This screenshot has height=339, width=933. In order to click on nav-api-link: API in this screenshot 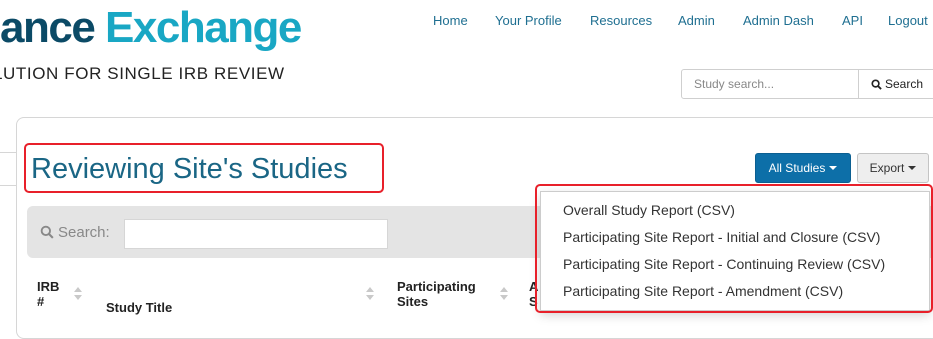, I will do `click(852, 20)`.